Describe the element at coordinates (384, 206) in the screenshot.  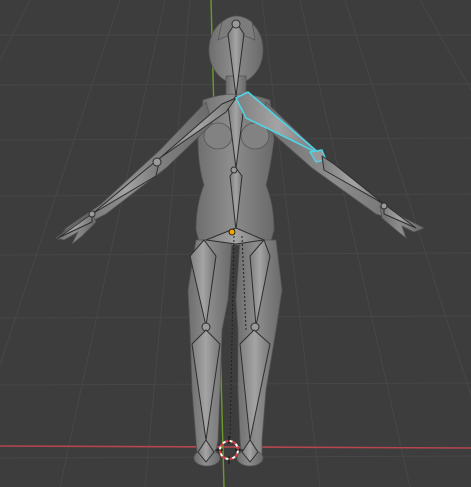
I see `bone-wrist-left-joint` at that location.